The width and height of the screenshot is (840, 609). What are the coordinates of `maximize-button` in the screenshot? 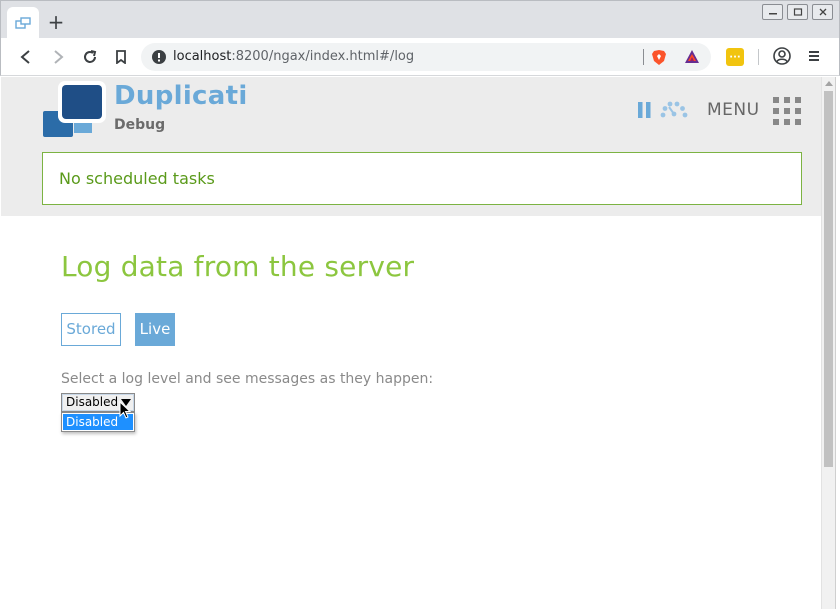 It's located at (797, 12).